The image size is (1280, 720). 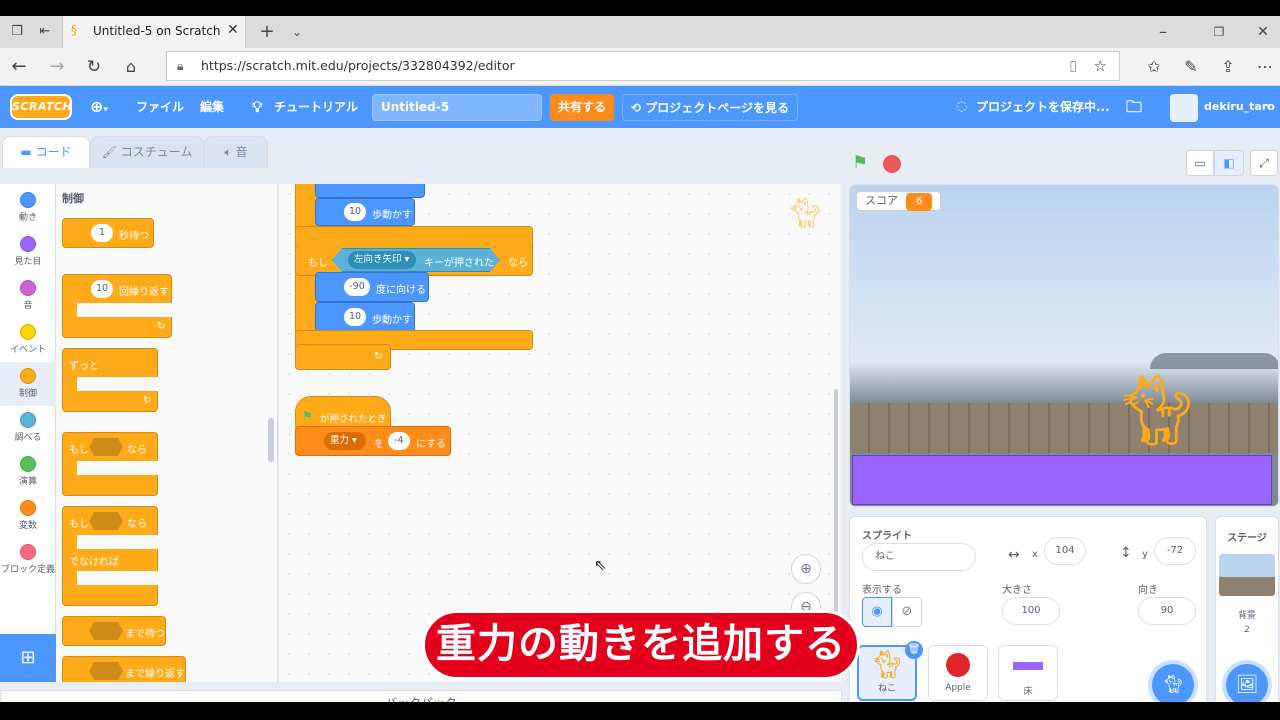 I want to click on script-scrollbar, so click(x=836, y=519).